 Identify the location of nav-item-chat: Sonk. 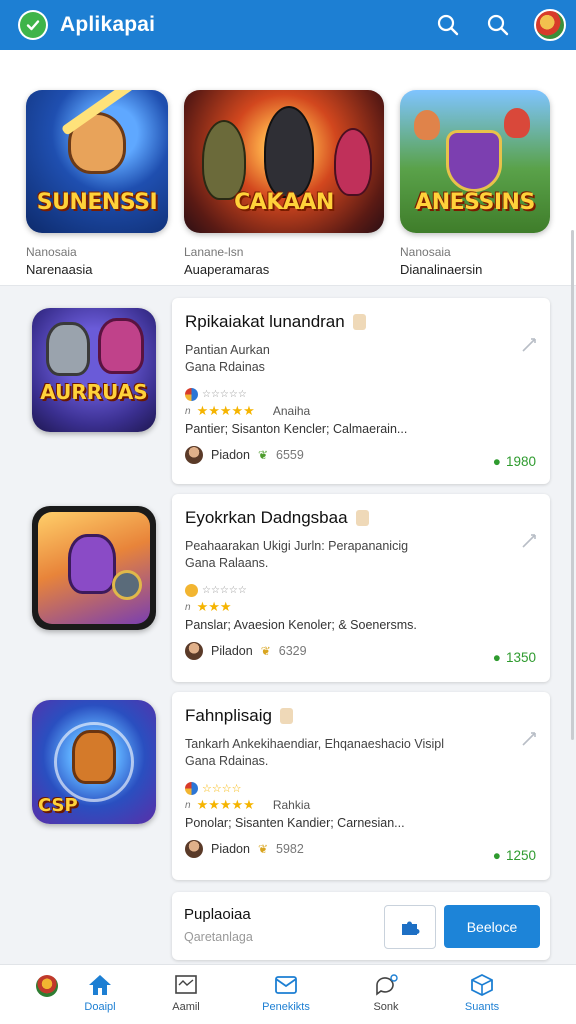
(386, 993).